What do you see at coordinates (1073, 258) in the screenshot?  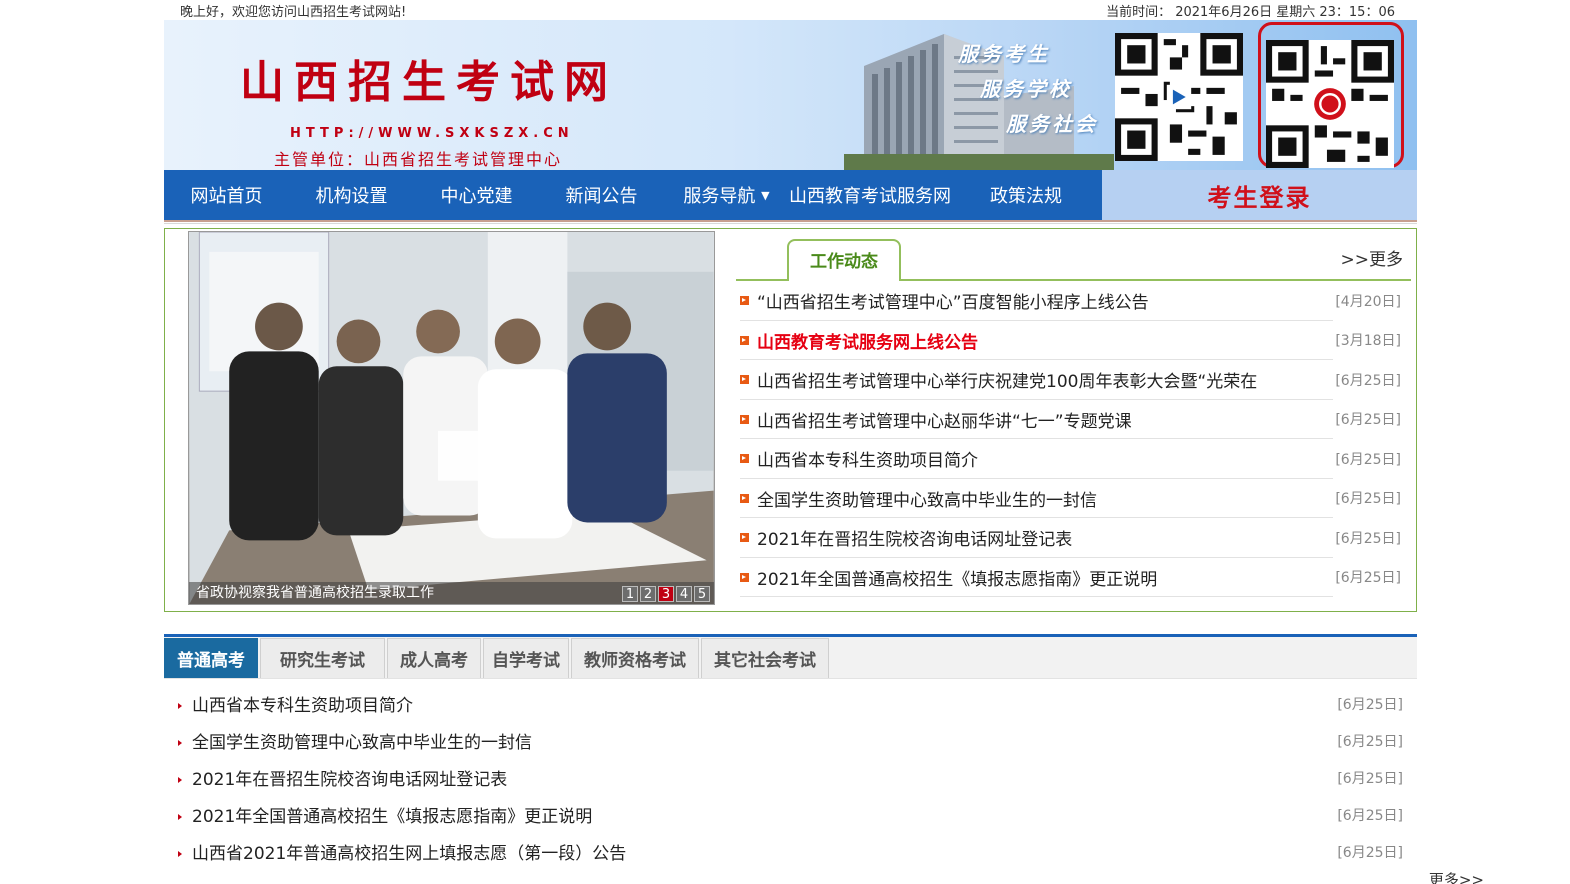 I see `news-tab-bar: 工作动态 >>更多` at bounding box center [1073, 258].